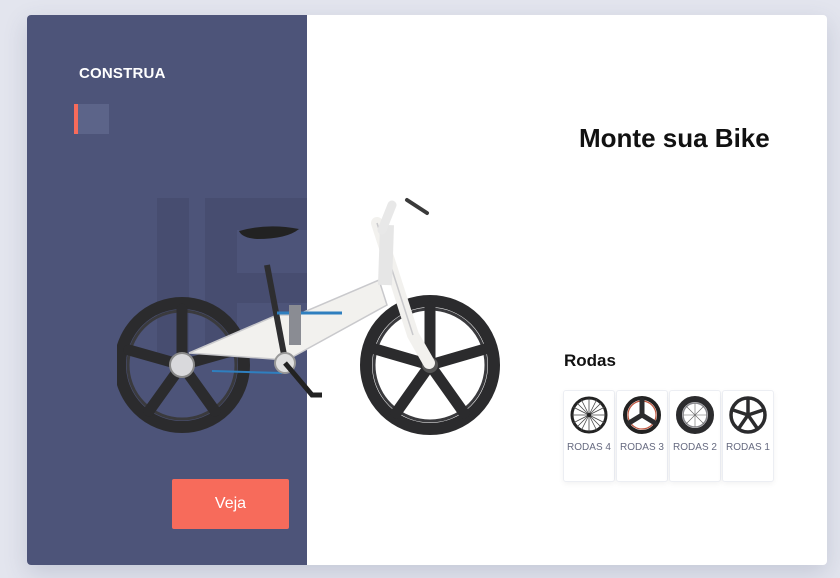 The width and height of the screenshot is (840, 578). Describe the element at coordinates (91, 119) in the screenshot. I see `slide-indicator` at that location.